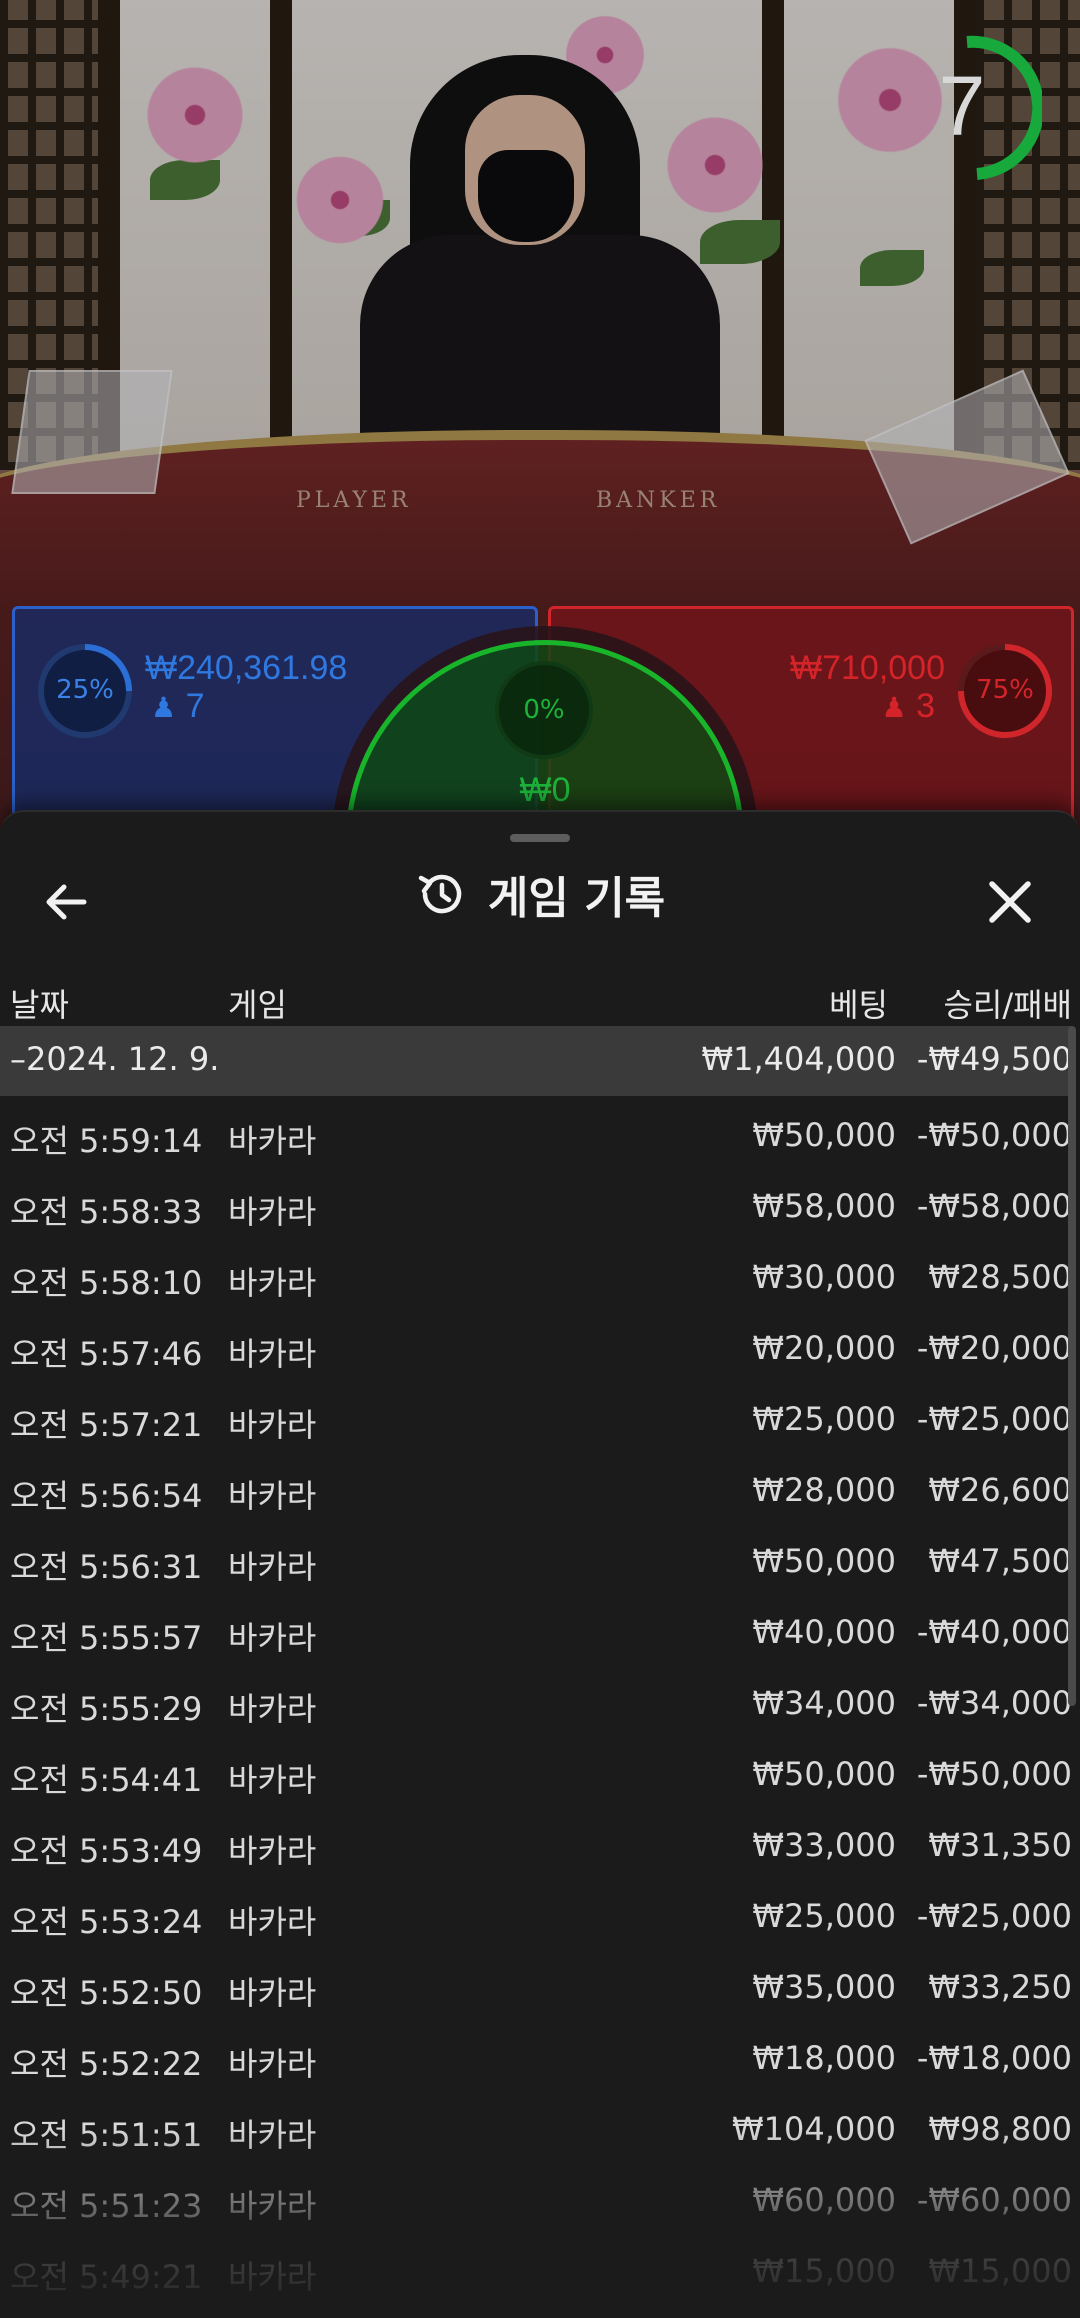 This screenshot has height=2318, width=1080. I want to click on player-bettors: ♟ 7, so click(177, 706).